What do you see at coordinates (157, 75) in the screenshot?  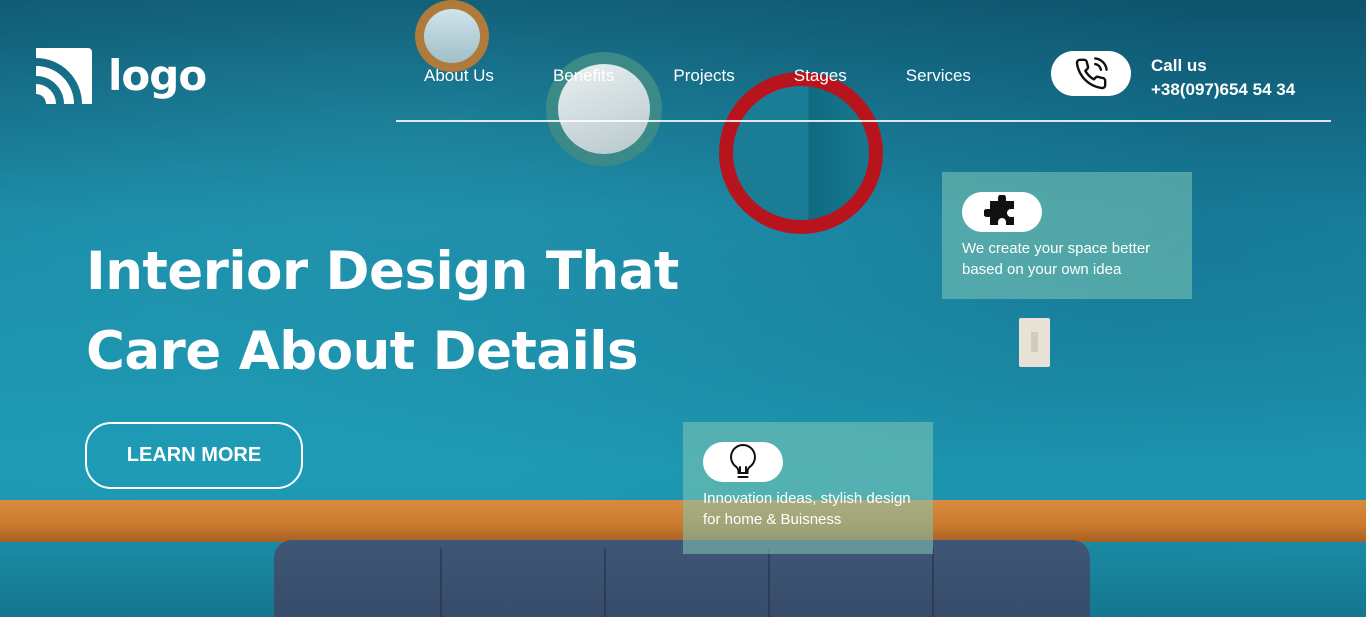 I see `logo-text: logo` at bounding box center [157, 75].